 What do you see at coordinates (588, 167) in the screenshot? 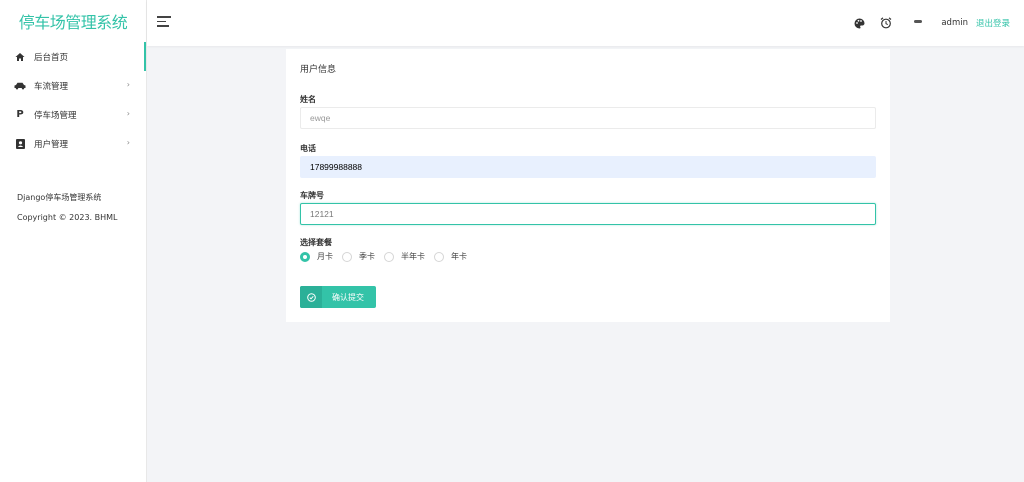
I see `phone-field: 17899988888` at bounding box center [588, 167].